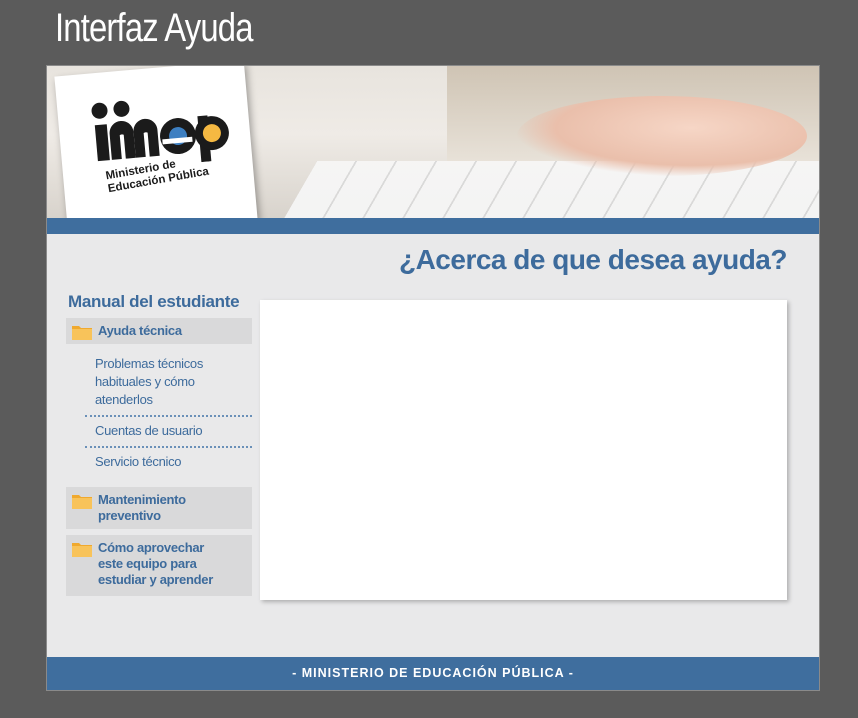 The width and height of the screenshot is (858, 718). I want to click on sub-item-servicio: Servicio técnico, so click(168, 461).